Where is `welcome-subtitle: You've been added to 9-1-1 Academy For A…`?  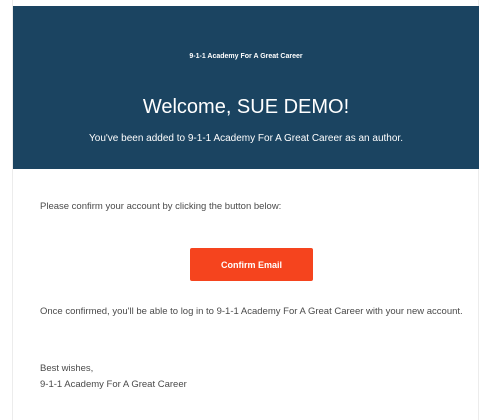
welcome-subtitle: You've been added to 9-1-1 Academy For A… is located at coordinates (246, 138).